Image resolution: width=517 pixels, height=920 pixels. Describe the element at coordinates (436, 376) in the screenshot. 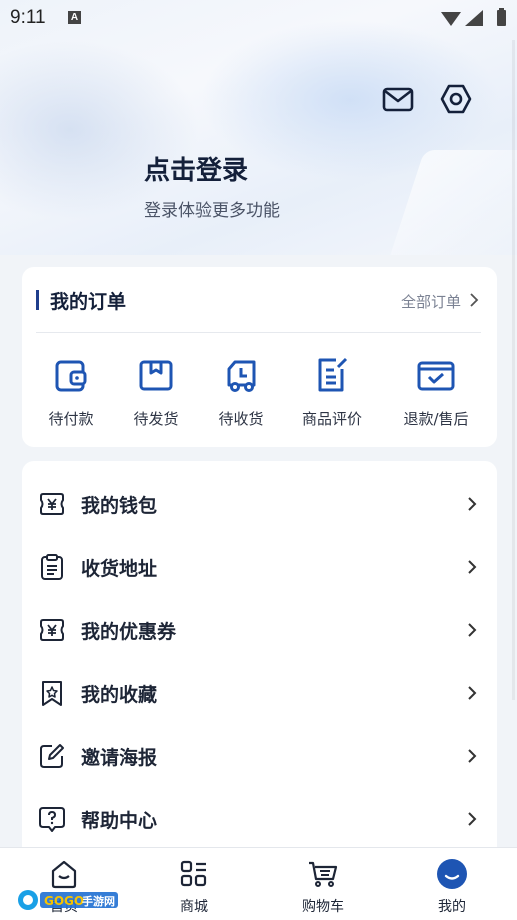

I see `refund-icon` at that location.